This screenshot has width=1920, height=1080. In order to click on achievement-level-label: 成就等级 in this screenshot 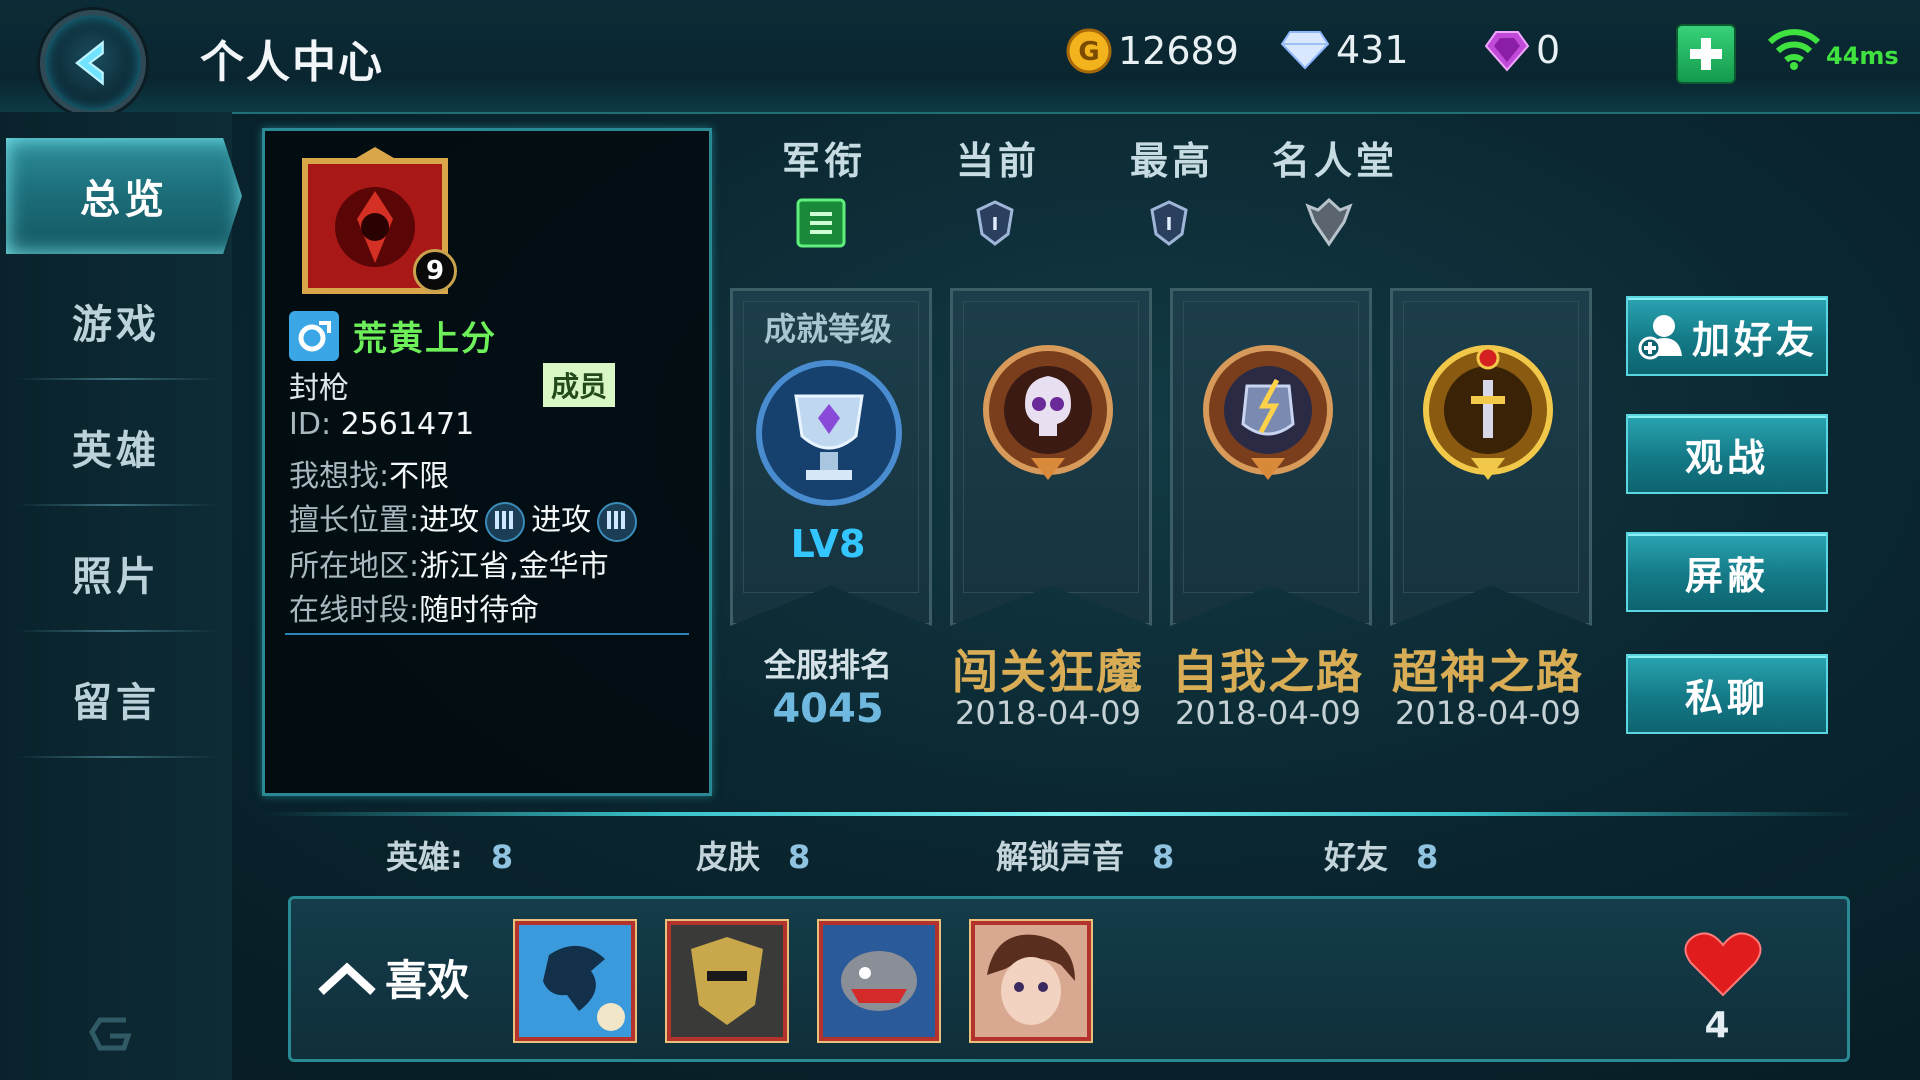, I will do `click(827, 329)`.